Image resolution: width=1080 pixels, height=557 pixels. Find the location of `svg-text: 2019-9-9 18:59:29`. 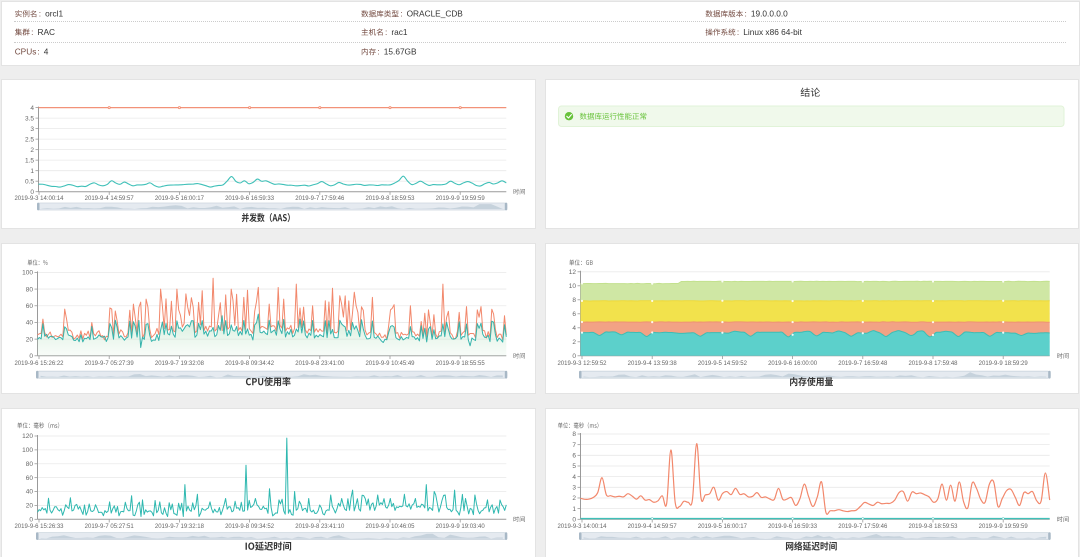

svg-text: 2019-9-9 18:59:29 is located at coordinates (1004, 364).